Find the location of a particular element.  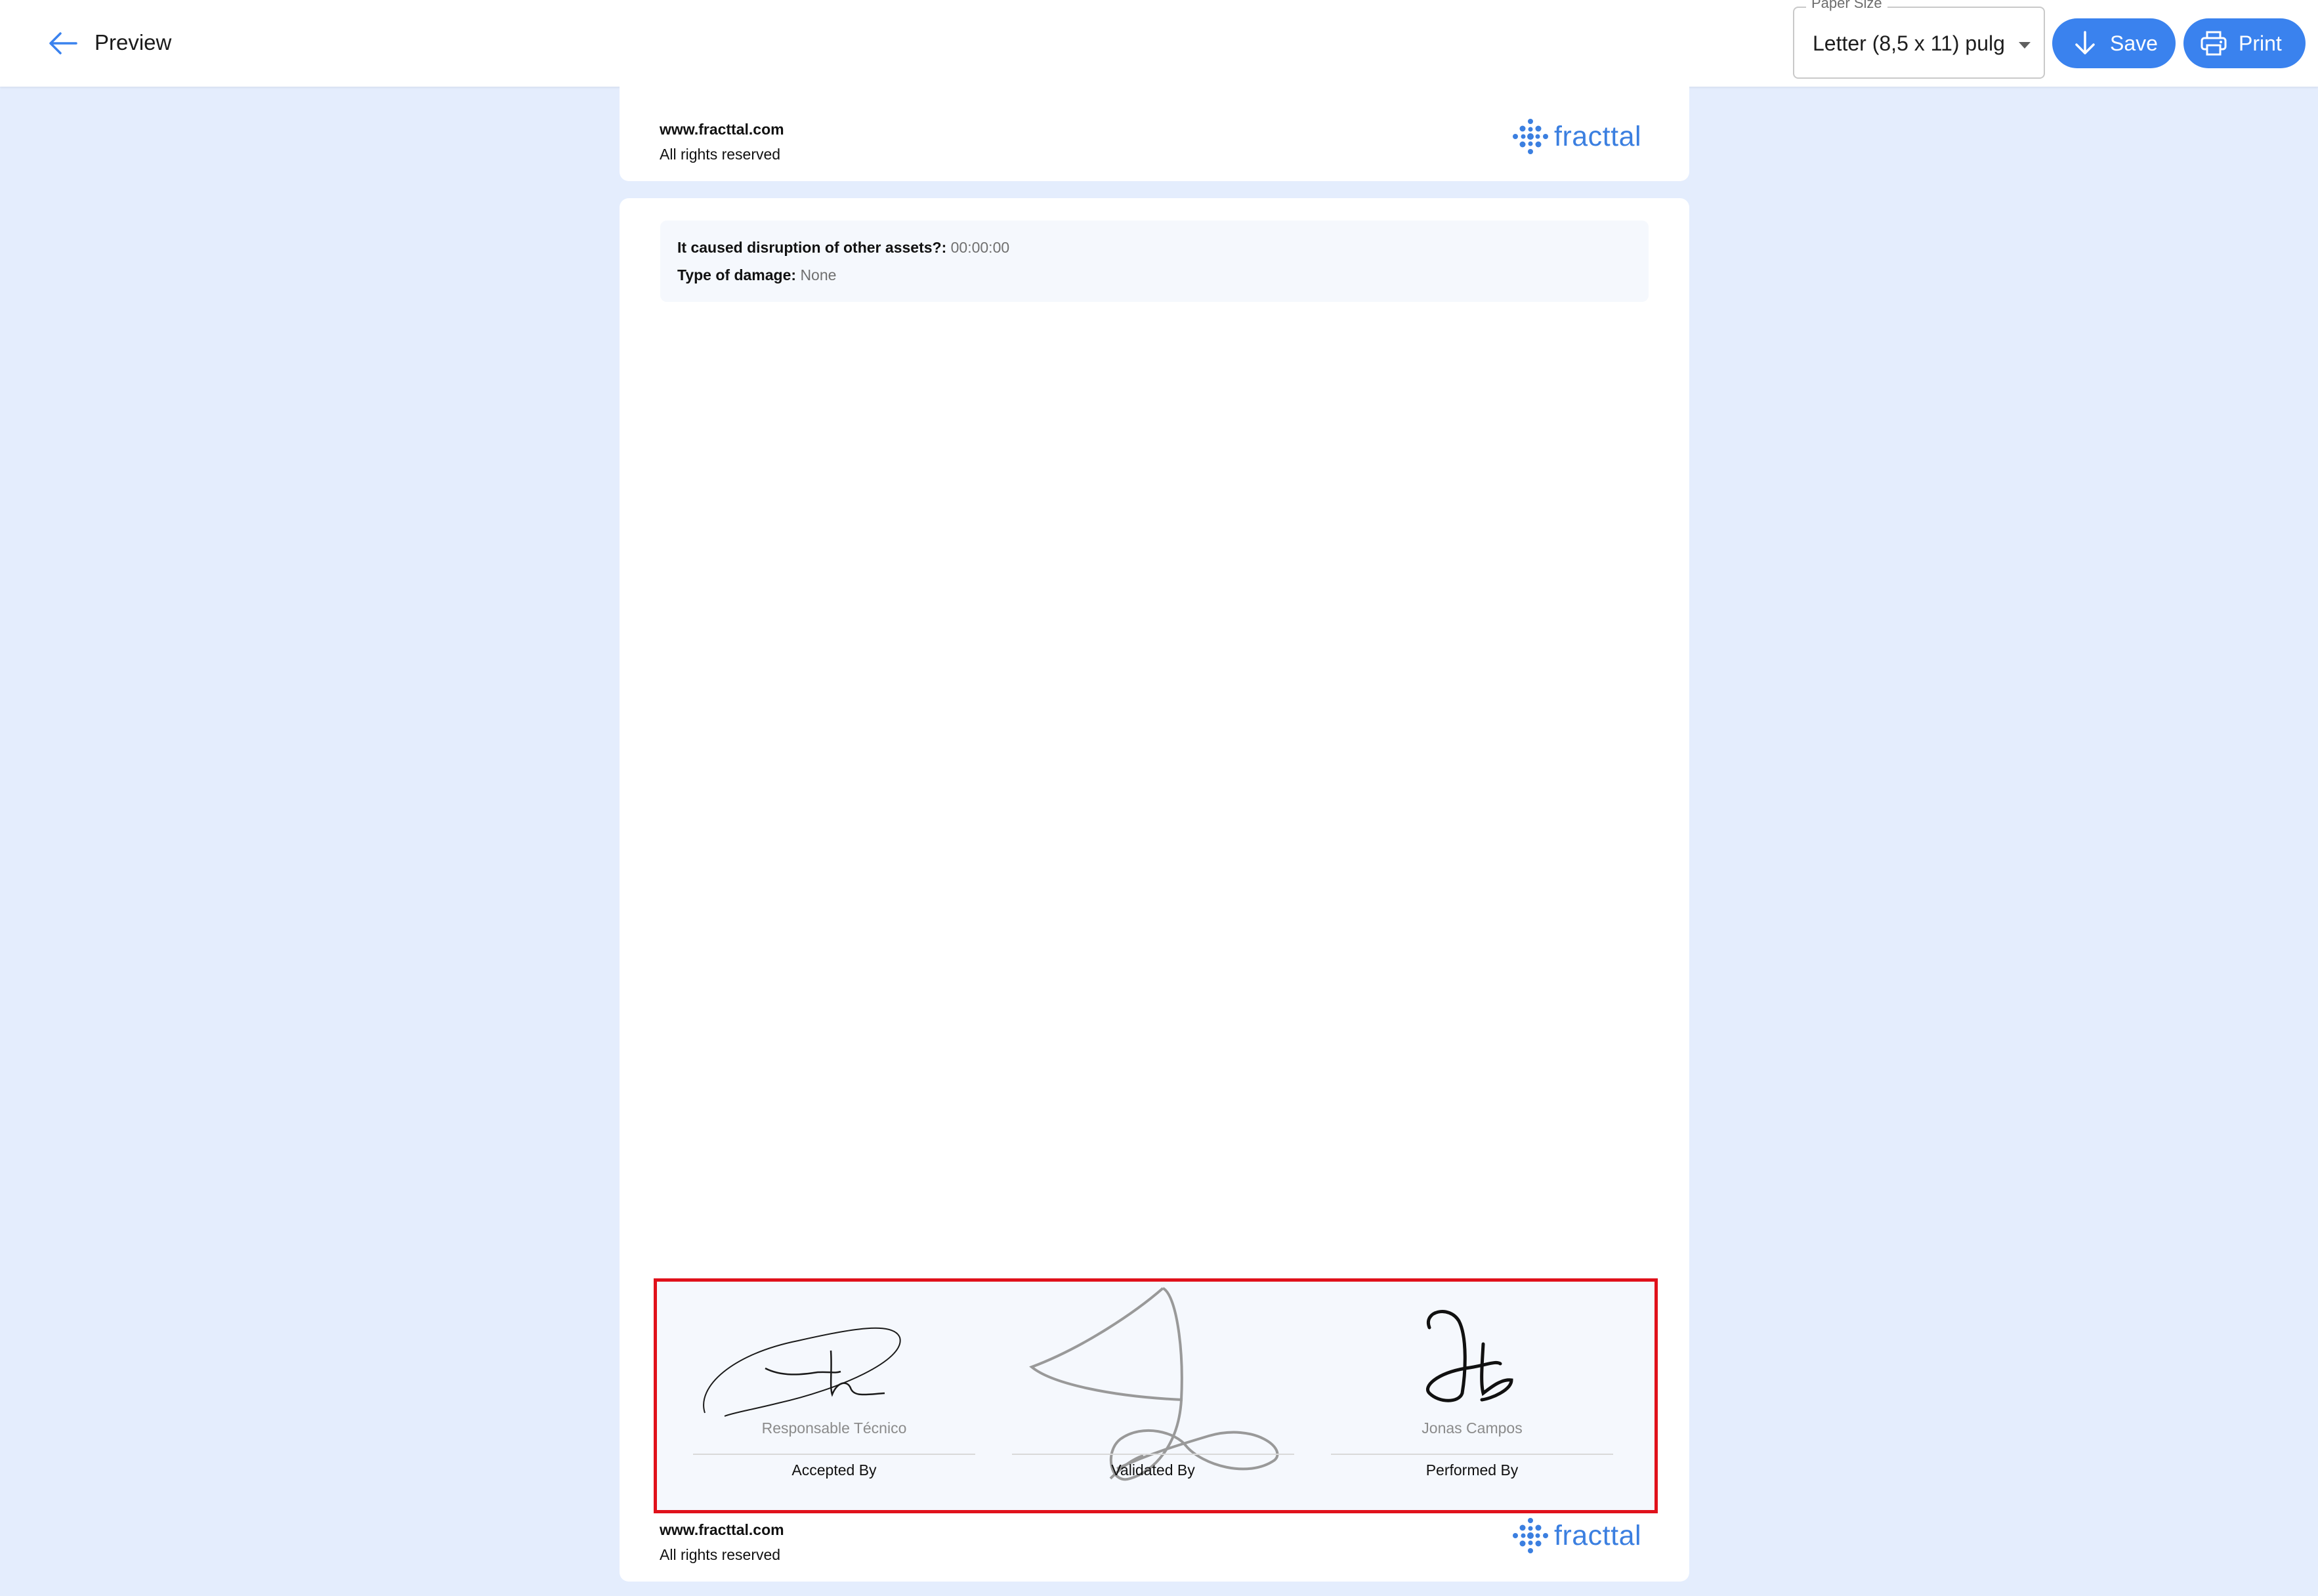

back-button is located at coordinates (63, 43).